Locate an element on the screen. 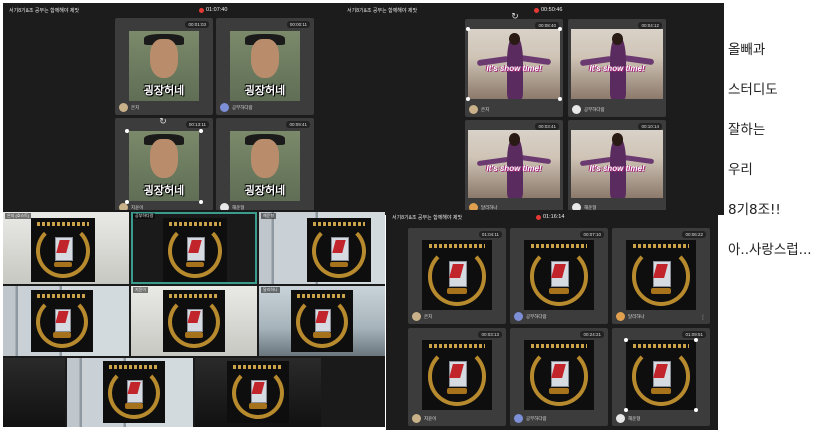 The image size is (838, 435). participant-tile: 00:06:22 달리하나 ⋮ is located at coordinates (661, 276).